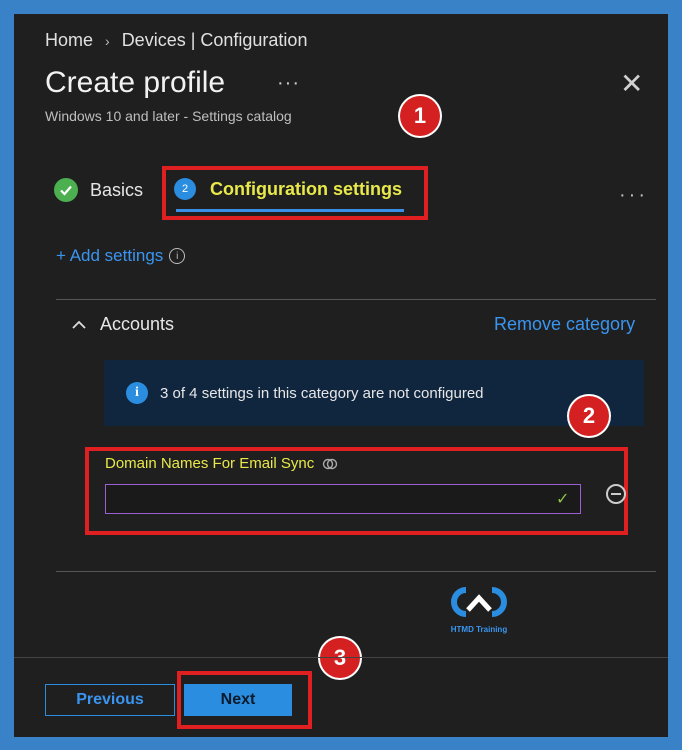 This screenshot has width=682, height=750. I want to click on annotation-badge-2: 2, so click(589, 416).